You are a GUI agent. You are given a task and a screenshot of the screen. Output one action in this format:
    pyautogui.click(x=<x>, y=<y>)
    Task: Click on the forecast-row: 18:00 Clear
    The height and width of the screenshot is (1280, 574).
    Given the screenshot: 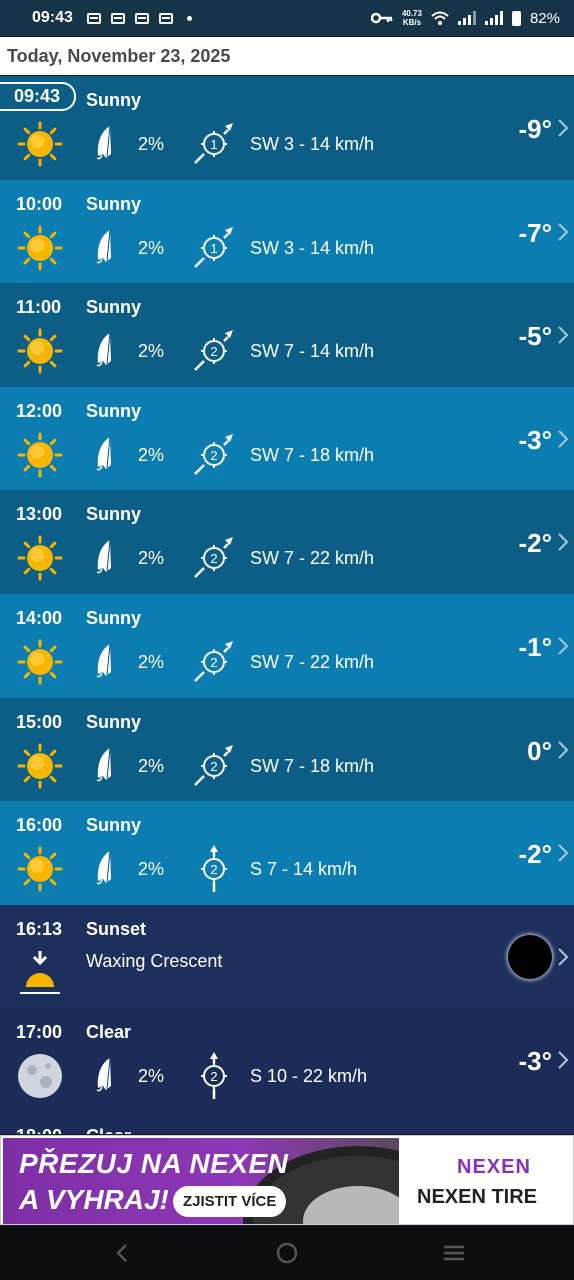 What is the action you would take?
    pyautogui.click(x=287, y=1122)
    